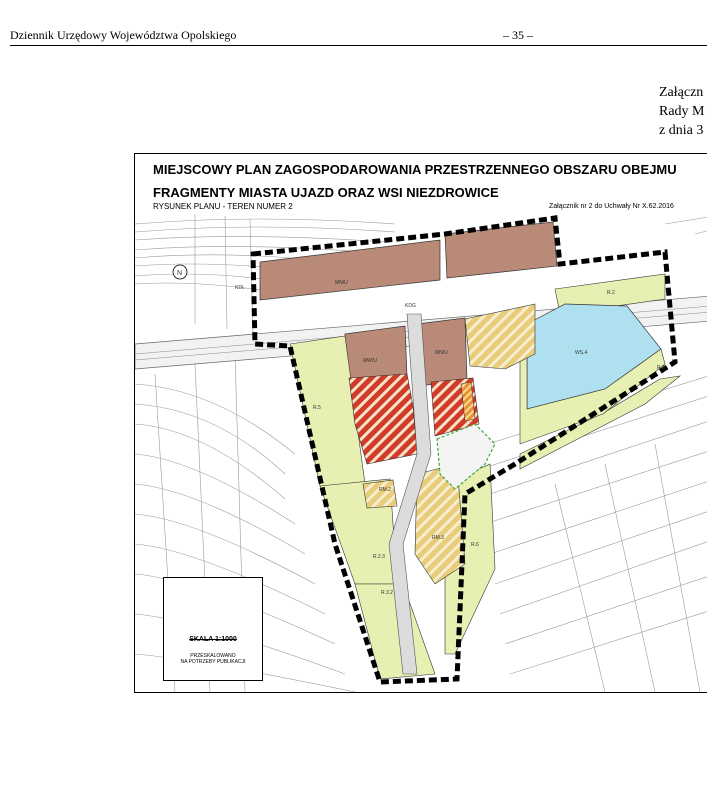 The width and height of the screenshot is (707, 786). What do you see at coordinates (240, 288) in the screenshot?
I see `zone-label: KDL` at bounding box center [240, 288].